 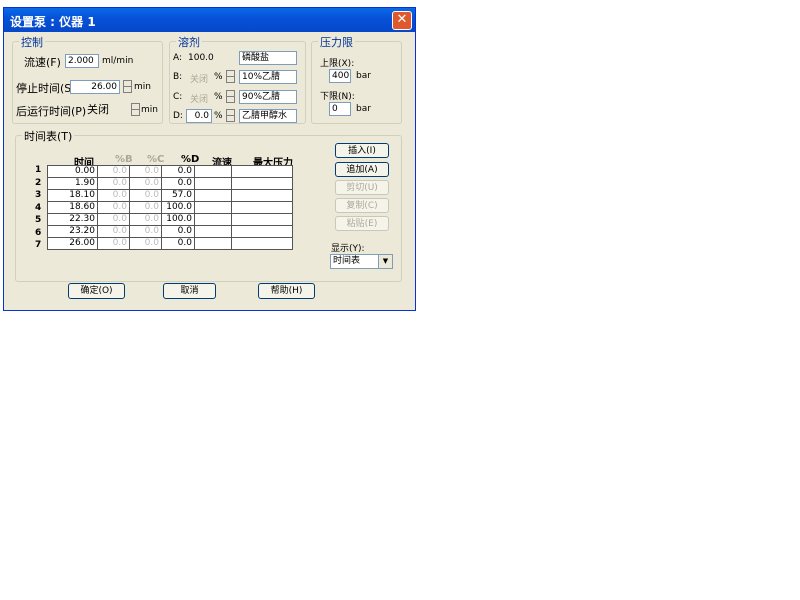 What do you see at coordinates (38, 183) in the screenshot?
I see `row-number: 2` at bounding box center [38, 183].